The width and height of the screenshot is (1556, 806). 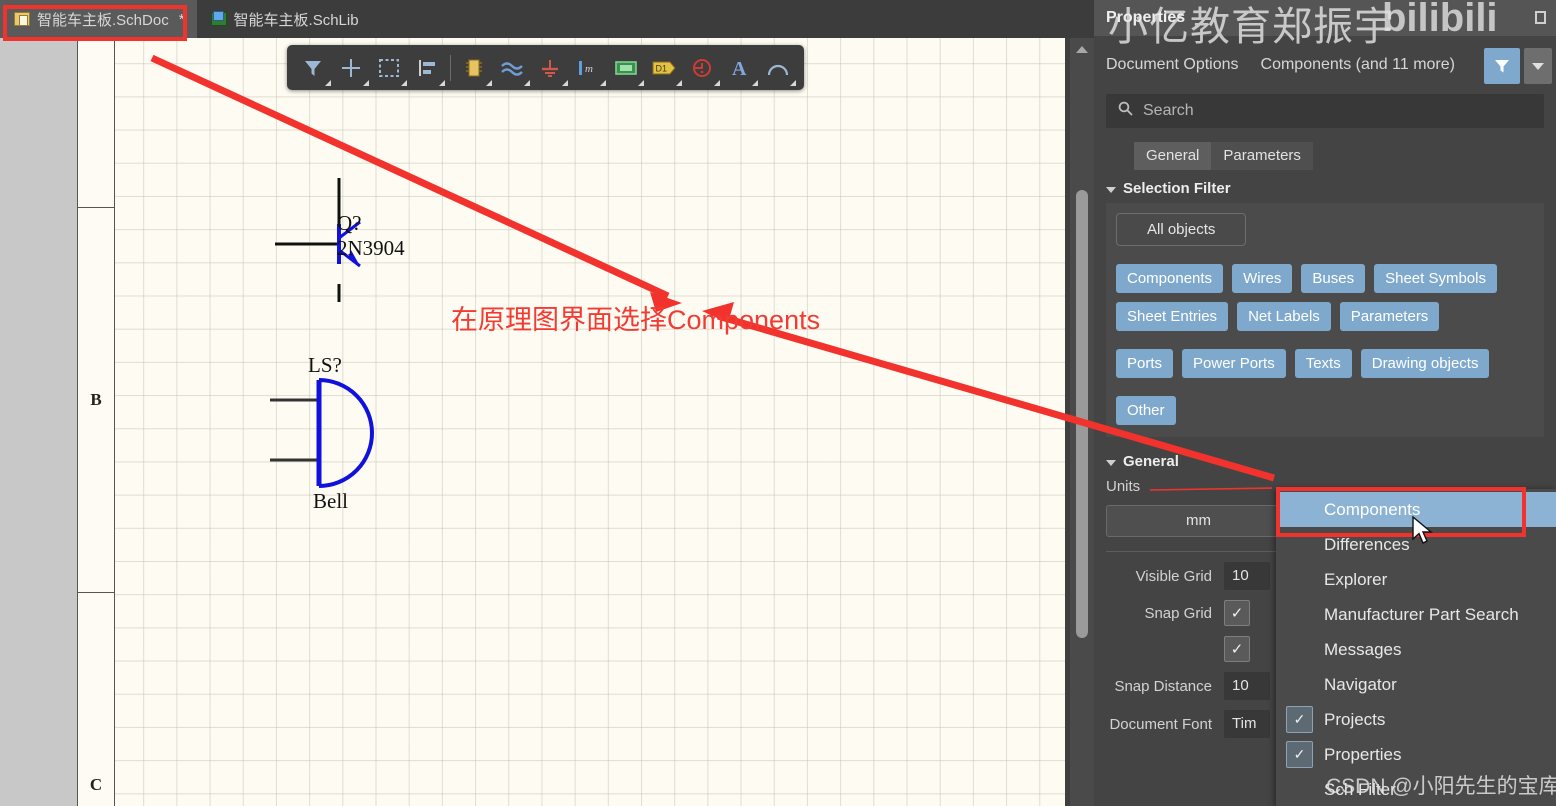 I want to click on chip-sheet-entries: Sheet Entries, so click(x=1172, y=316).